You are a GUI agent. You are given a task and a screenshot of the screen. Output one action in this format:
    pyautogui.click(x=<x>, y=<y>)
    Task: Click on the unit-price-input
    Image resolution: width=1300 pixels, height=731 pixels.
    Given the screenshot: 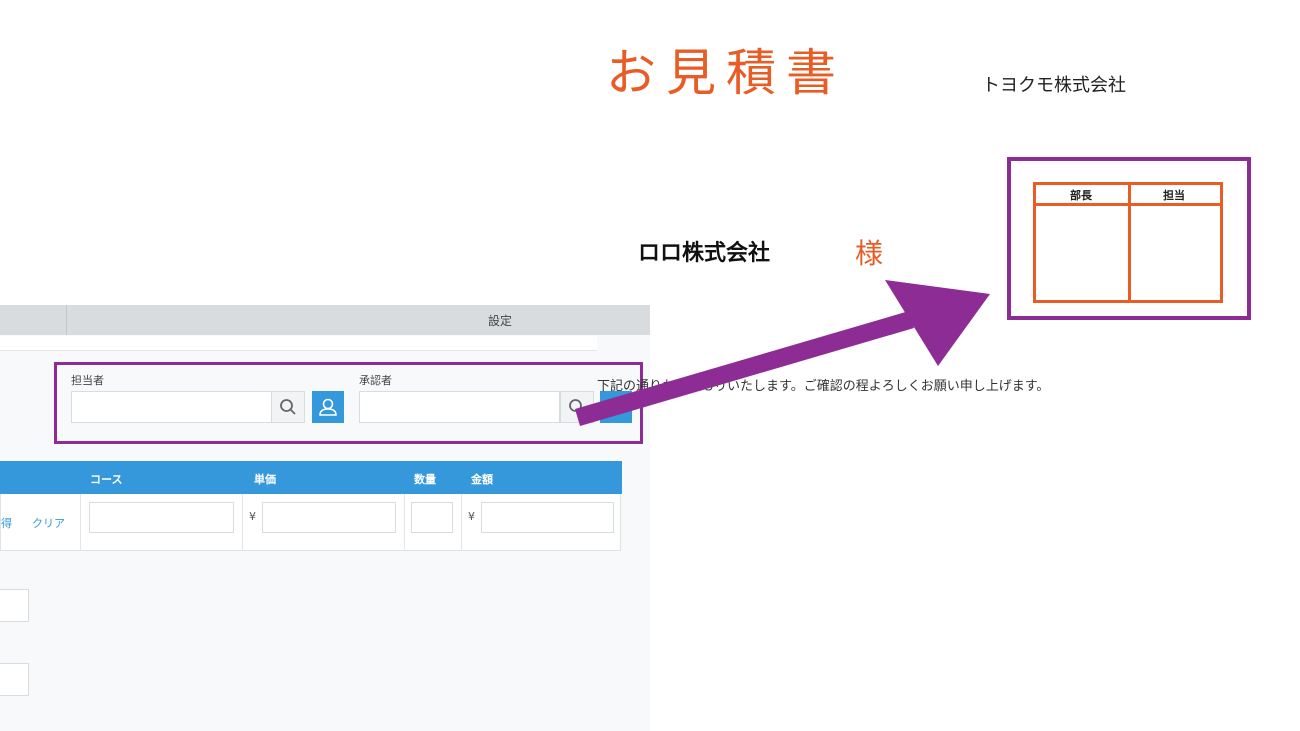 What is the action you would take?
    pyautogui.click(x=329, y=517)
    